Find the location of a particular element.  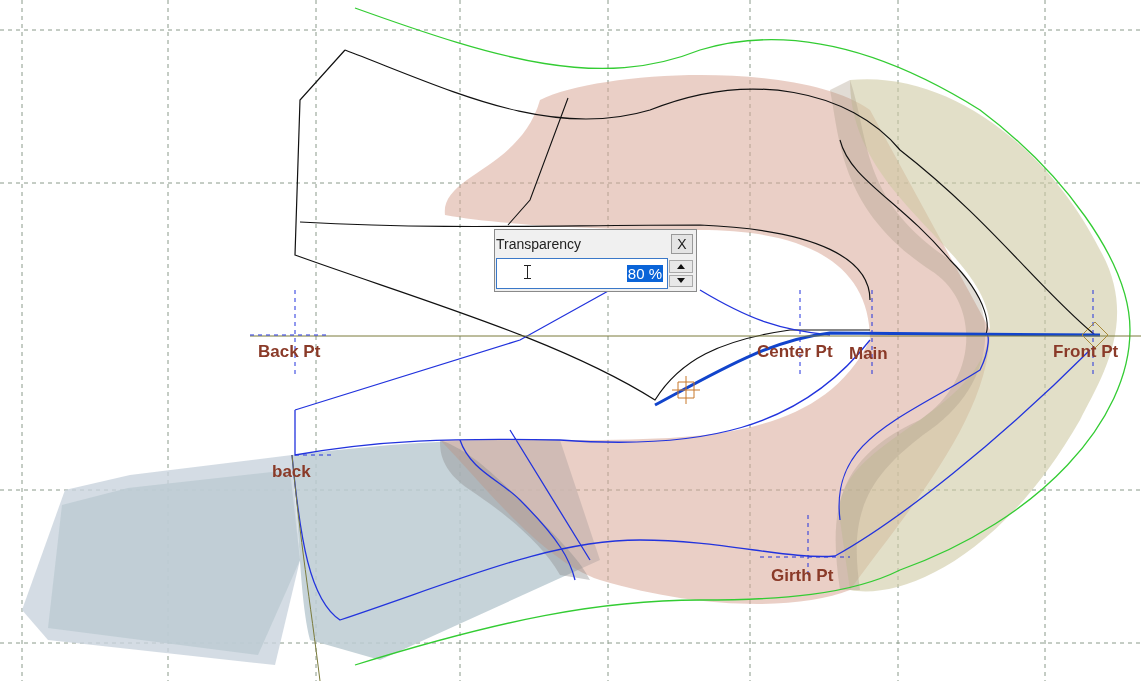

close-button: X is located at coordinates (682, 244).